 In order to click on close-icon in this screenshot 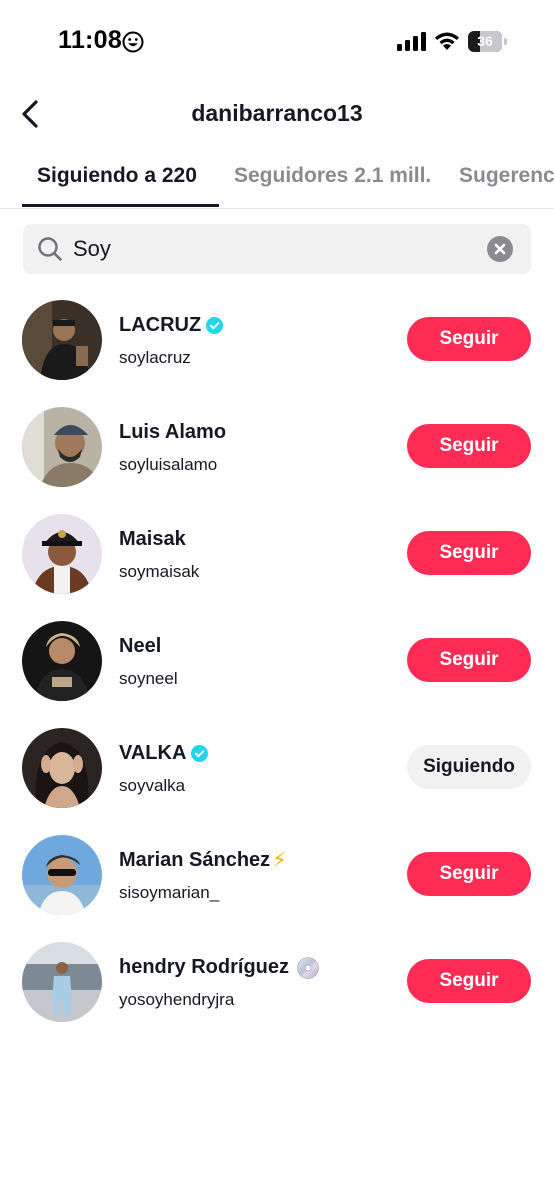, I will do `click(500, 249)`.